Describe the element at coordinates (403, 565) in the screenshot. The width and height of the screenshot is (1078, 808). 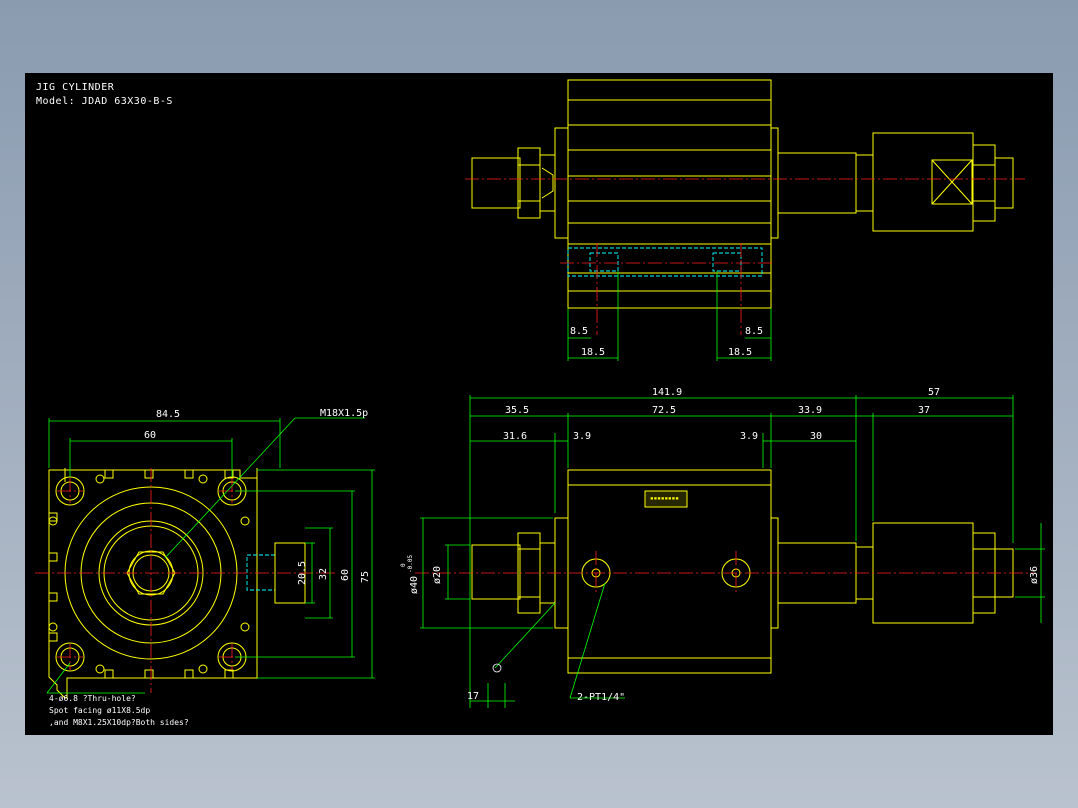
I see `dim-front-tol-up: 0` at that location.